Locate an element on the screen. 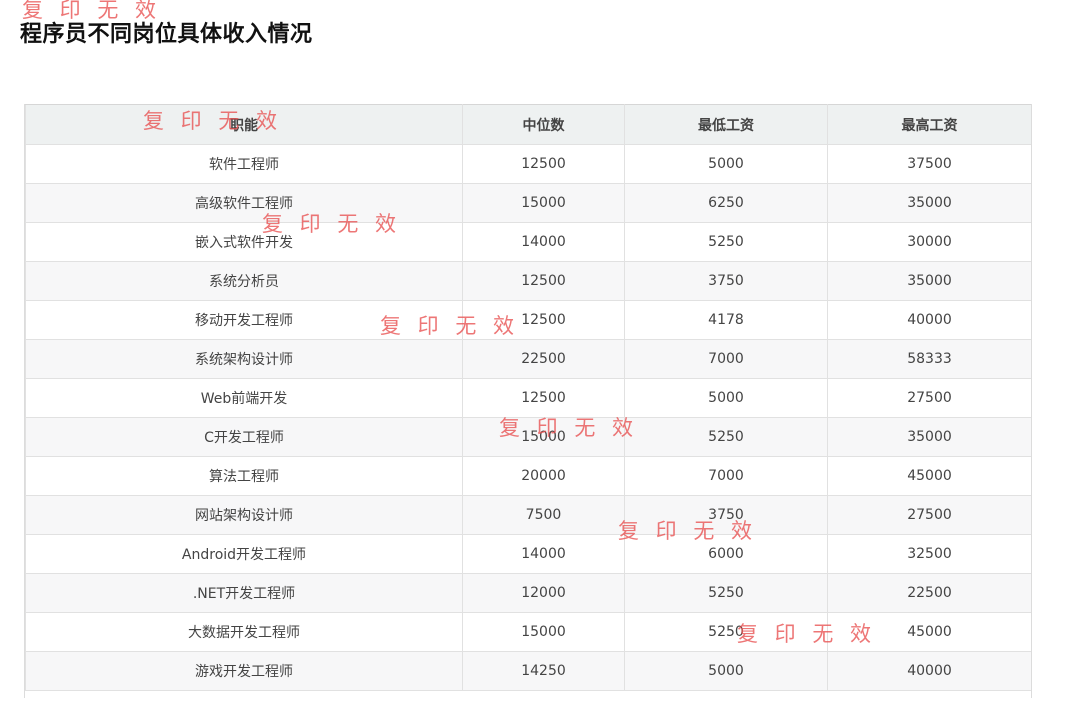  header-median: 中位数 is located at coordinates (543, 124).